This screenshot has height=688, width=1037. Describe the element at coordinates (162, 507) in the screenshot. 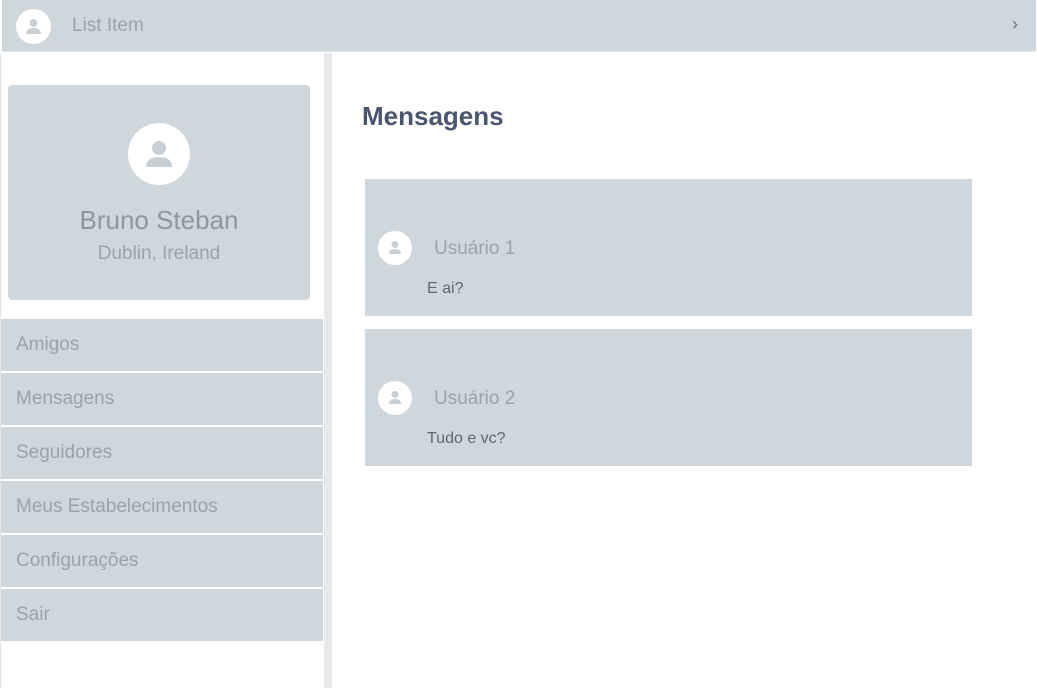

I see `sidebar-item-estabelecimentos: Meus Estabelecimentos` at that location.